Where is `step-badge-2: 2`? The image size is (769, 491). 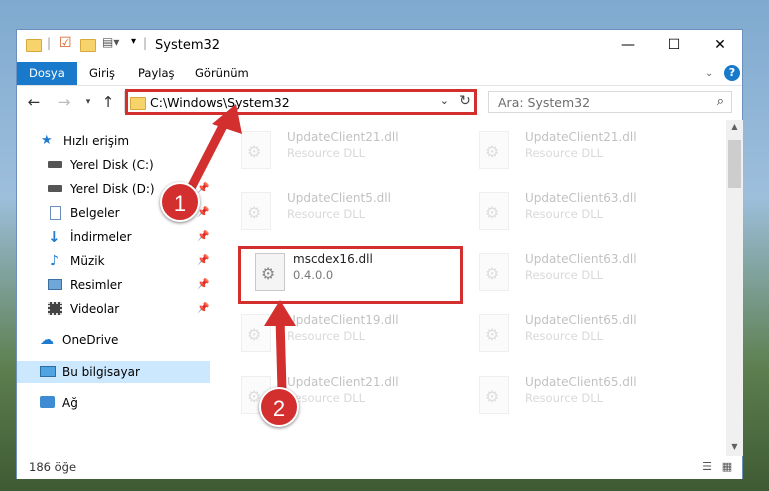 step-badge-2: 2 is located at coordinates (279, 407).